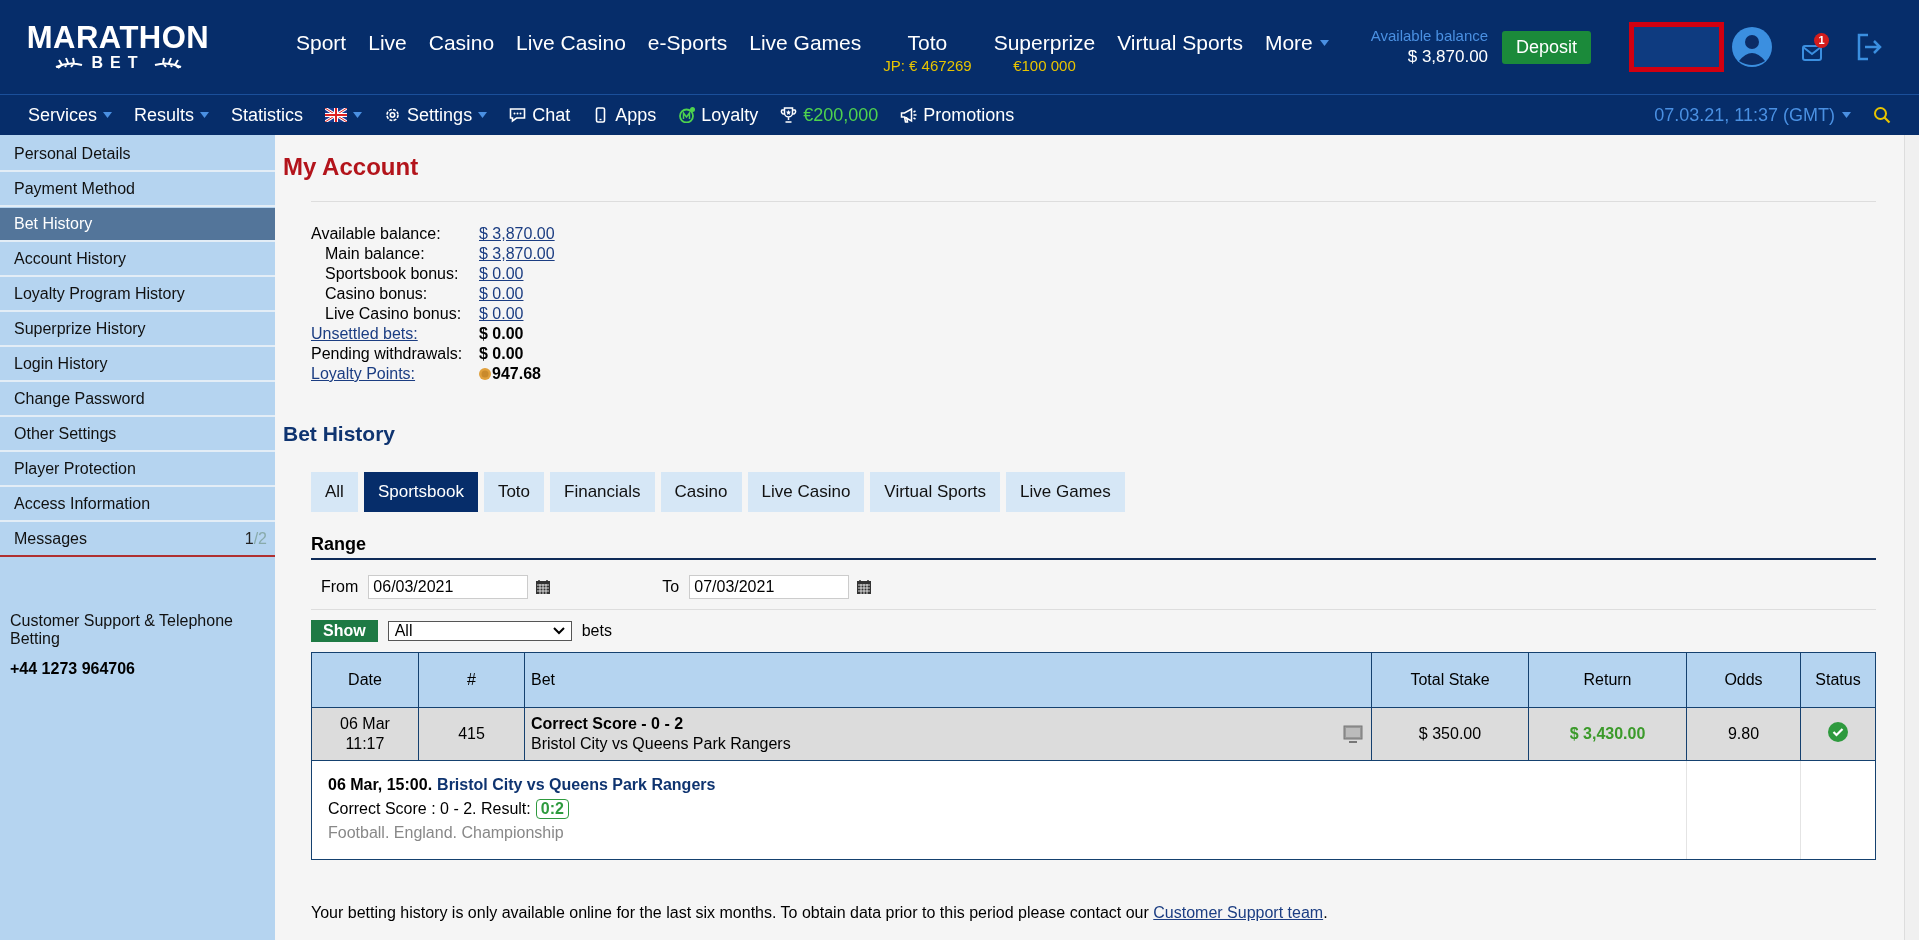  What do you see at coordinates (935, 492) in the screenshot?
I see `filter-tab: Virtual Sports` at bounding box center [935, 492].